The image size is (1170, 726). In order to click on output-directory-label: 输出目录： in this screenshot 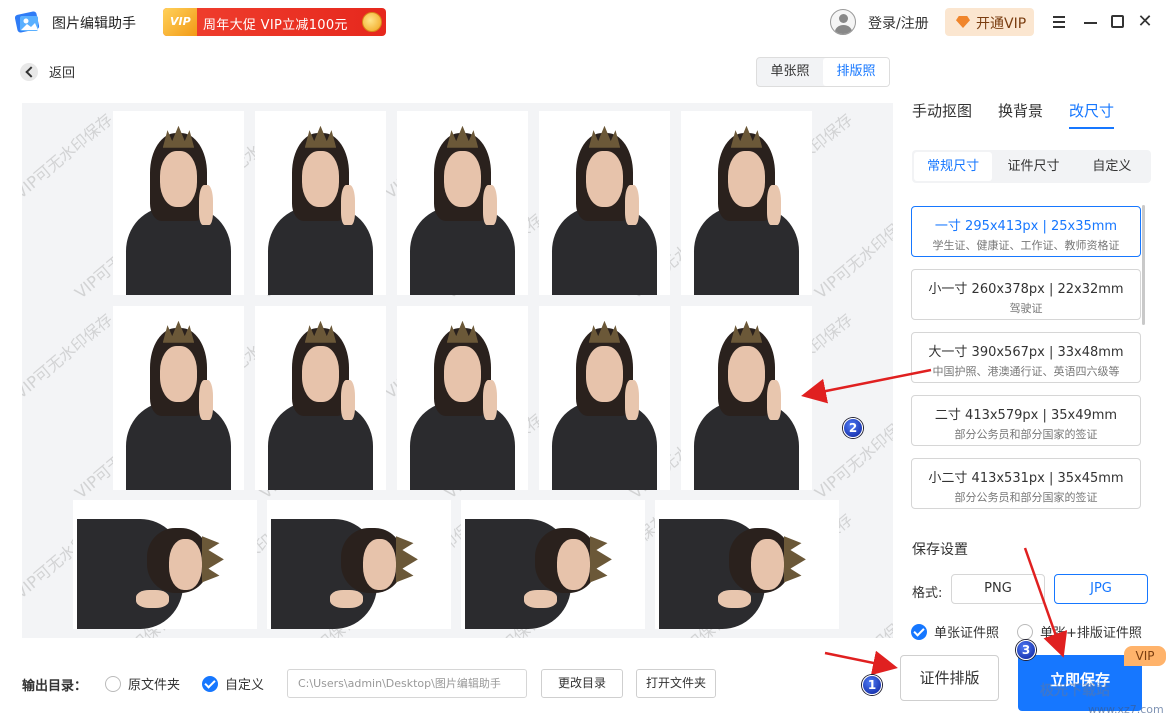, I will do `click(55, 686)`.